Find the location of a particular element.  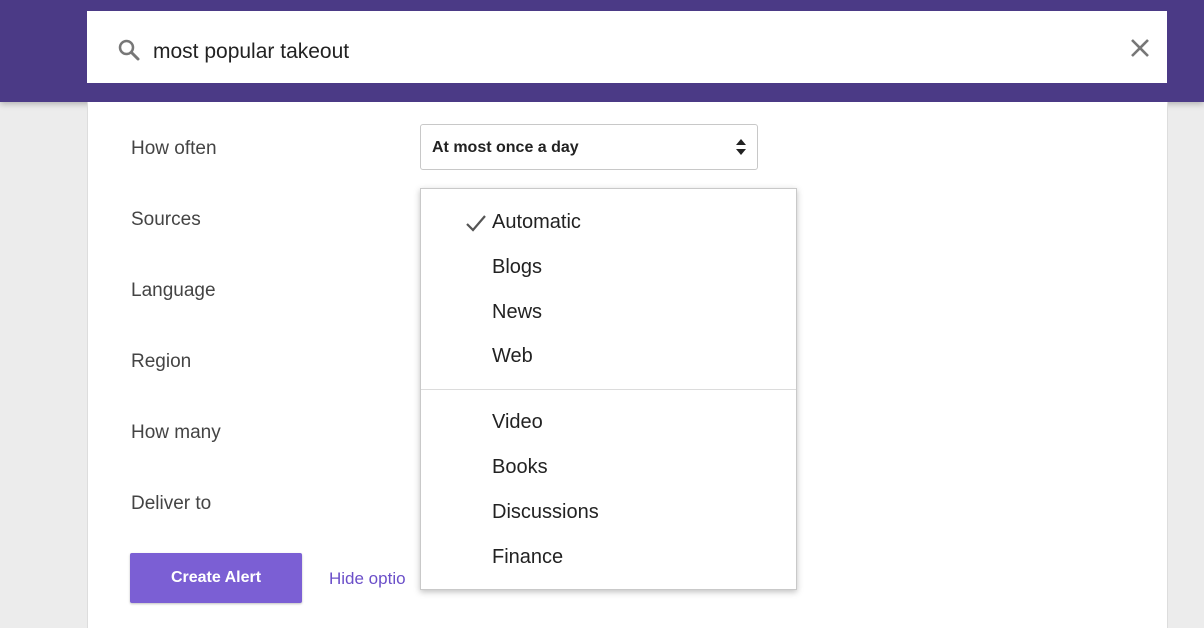

how-often-value: At most once a day is located at coordinates (505, 147).